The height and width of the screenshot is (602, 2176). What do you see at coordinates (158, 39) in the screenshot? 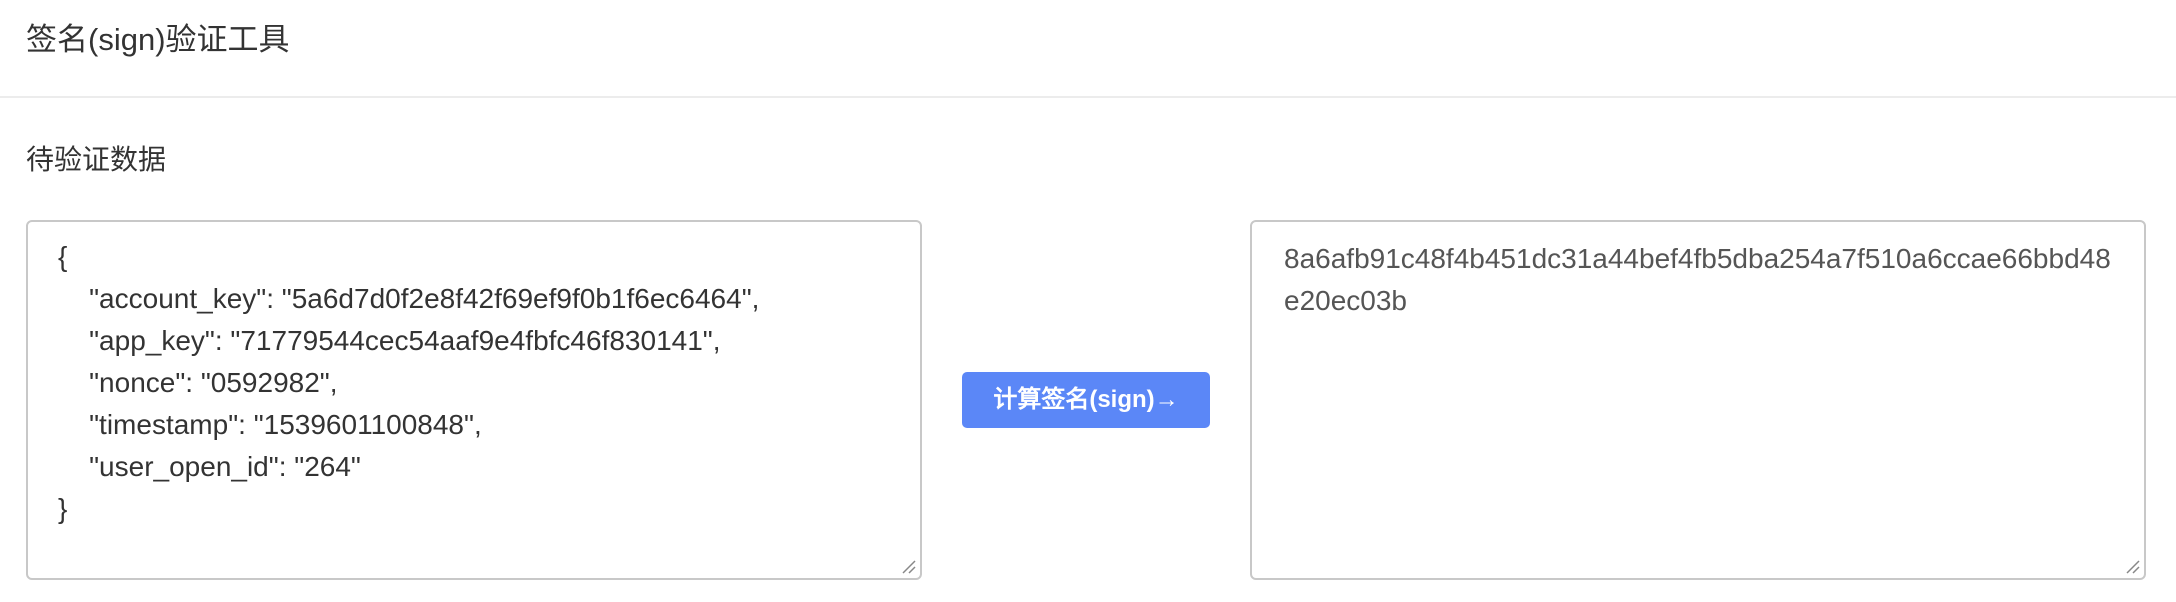
I see `page-title: 签名(sign)验证工具` at bounding box center [158, 39].